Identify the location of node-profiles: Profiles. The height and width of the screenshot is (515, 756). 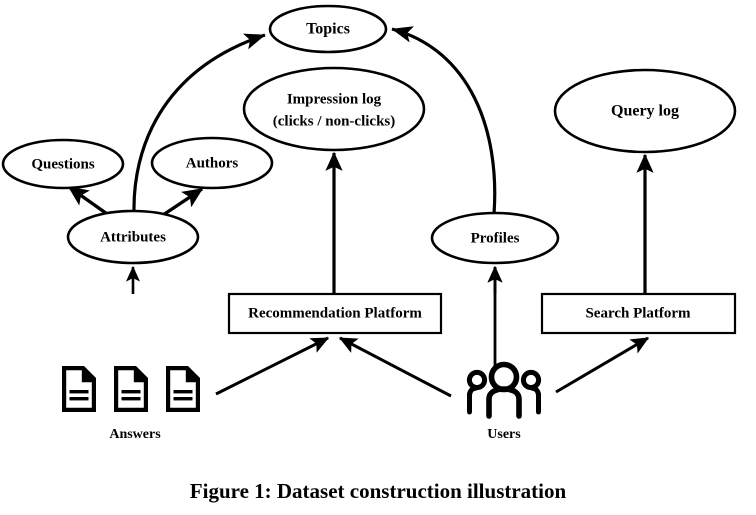
(495, 238).